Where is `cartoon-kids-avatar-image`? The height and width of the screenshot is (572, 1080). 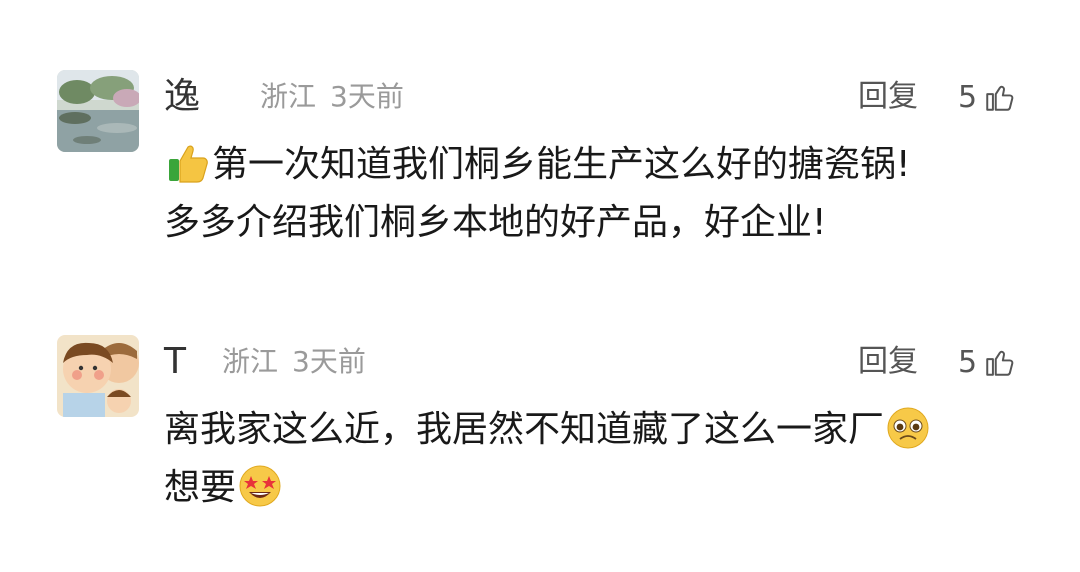
cartoon-kids-avatar-image is located at coordinates (98, 376).